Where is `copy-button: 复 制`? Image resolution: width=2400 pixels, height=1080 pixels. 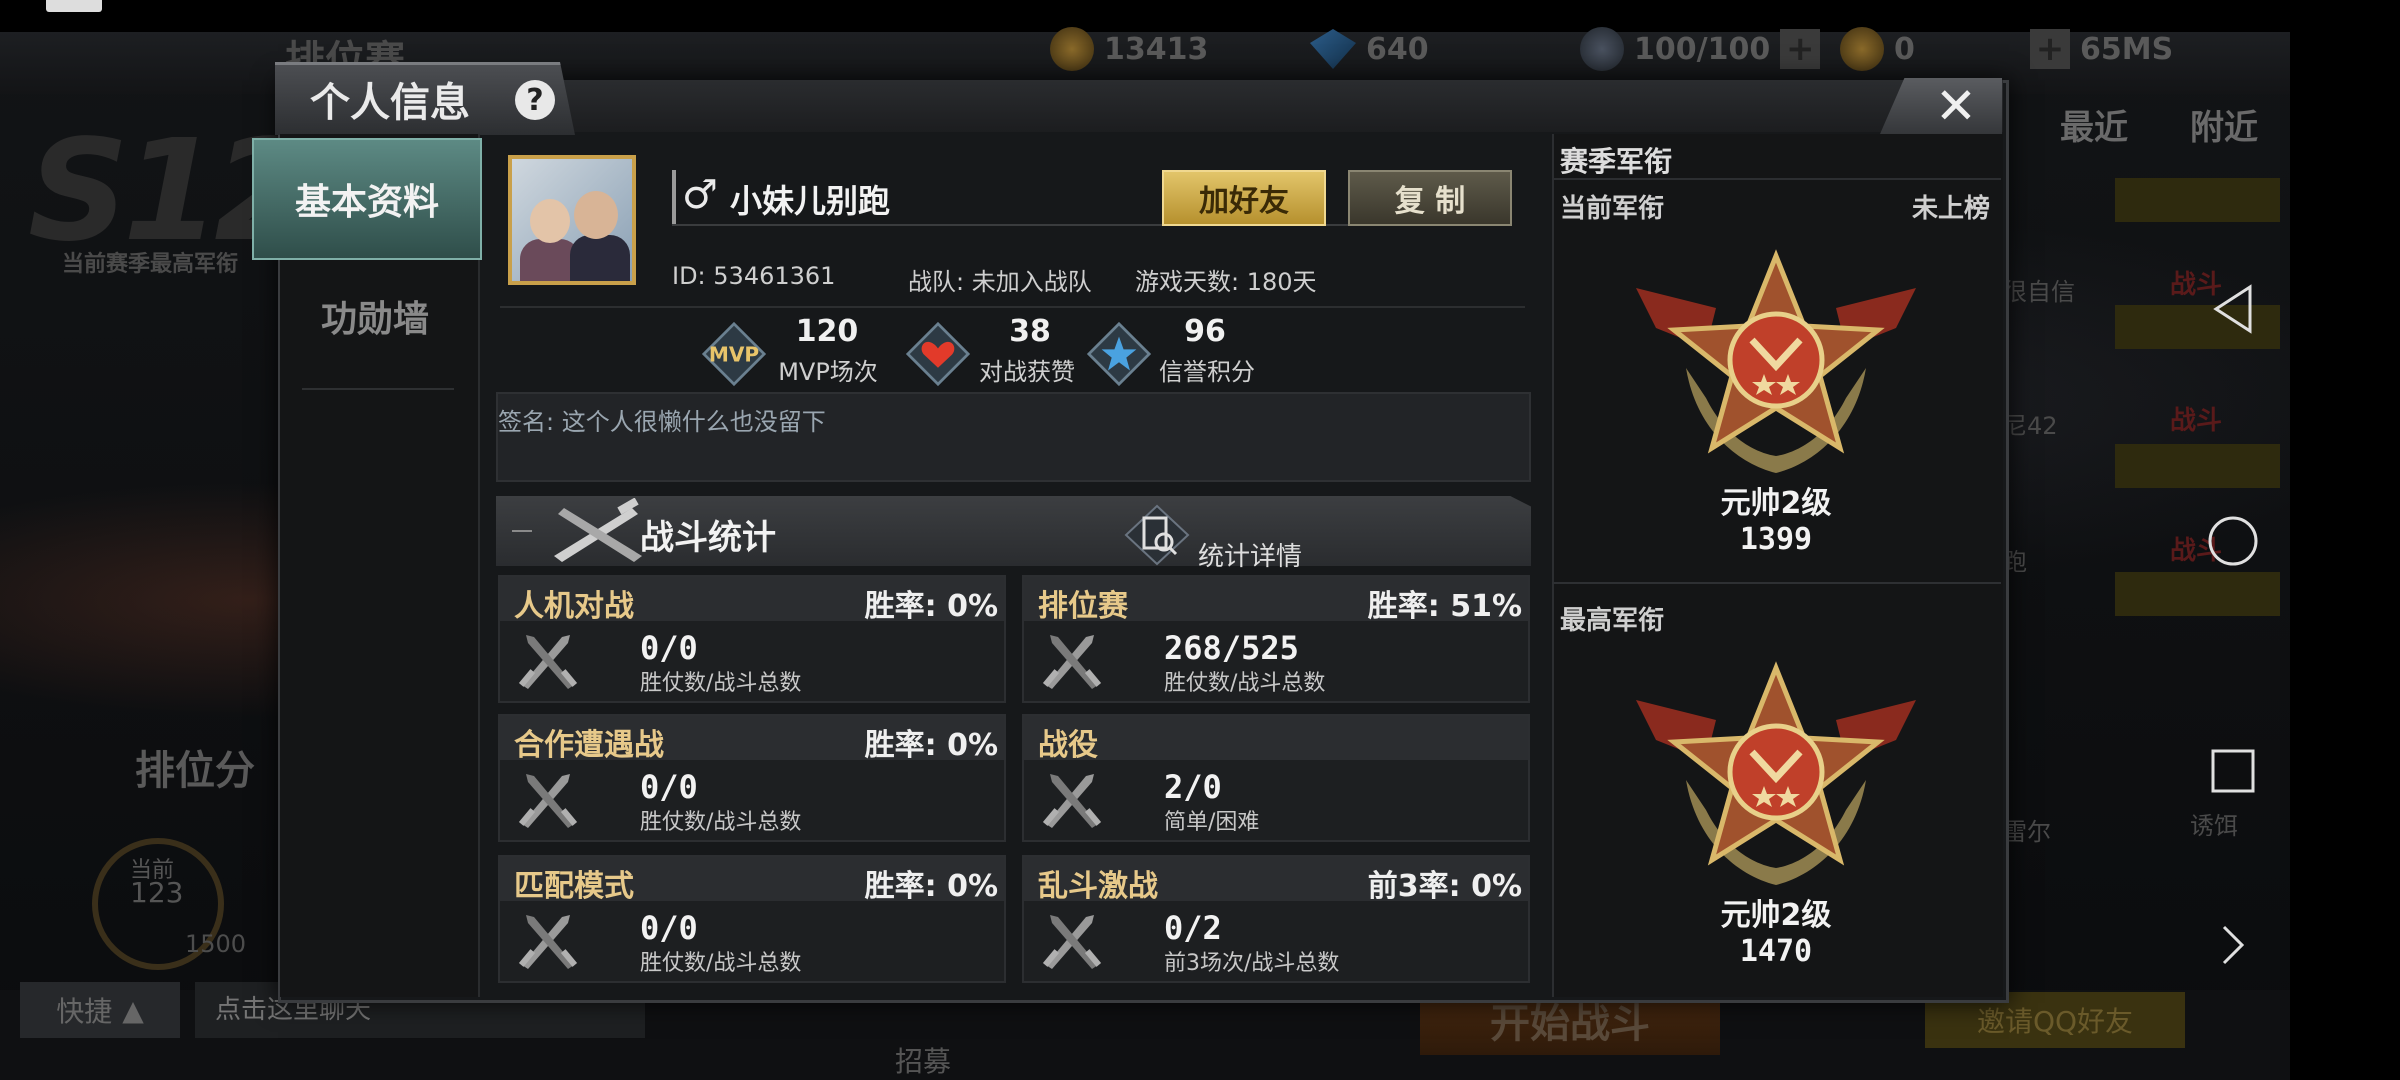 copy-button: 复 制 is located at coordinates (1430, 198).